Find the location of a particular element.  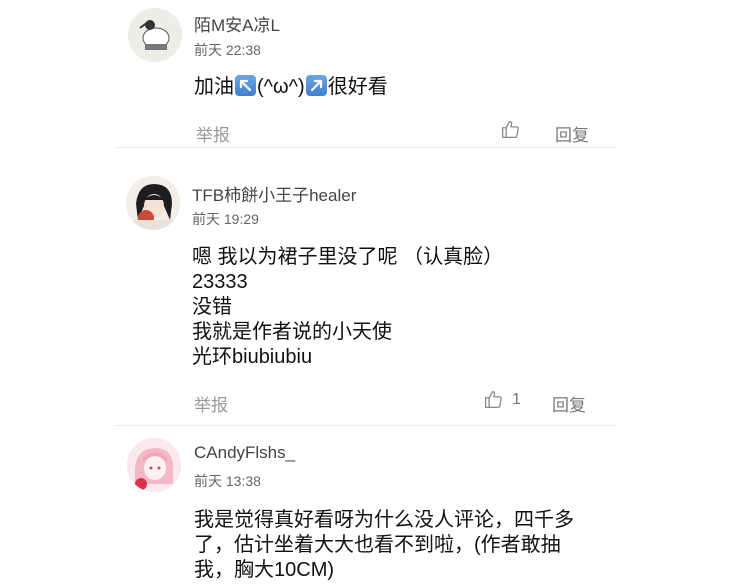

username: TFB柿餅小王子healer is located at coordinates (274, 193).